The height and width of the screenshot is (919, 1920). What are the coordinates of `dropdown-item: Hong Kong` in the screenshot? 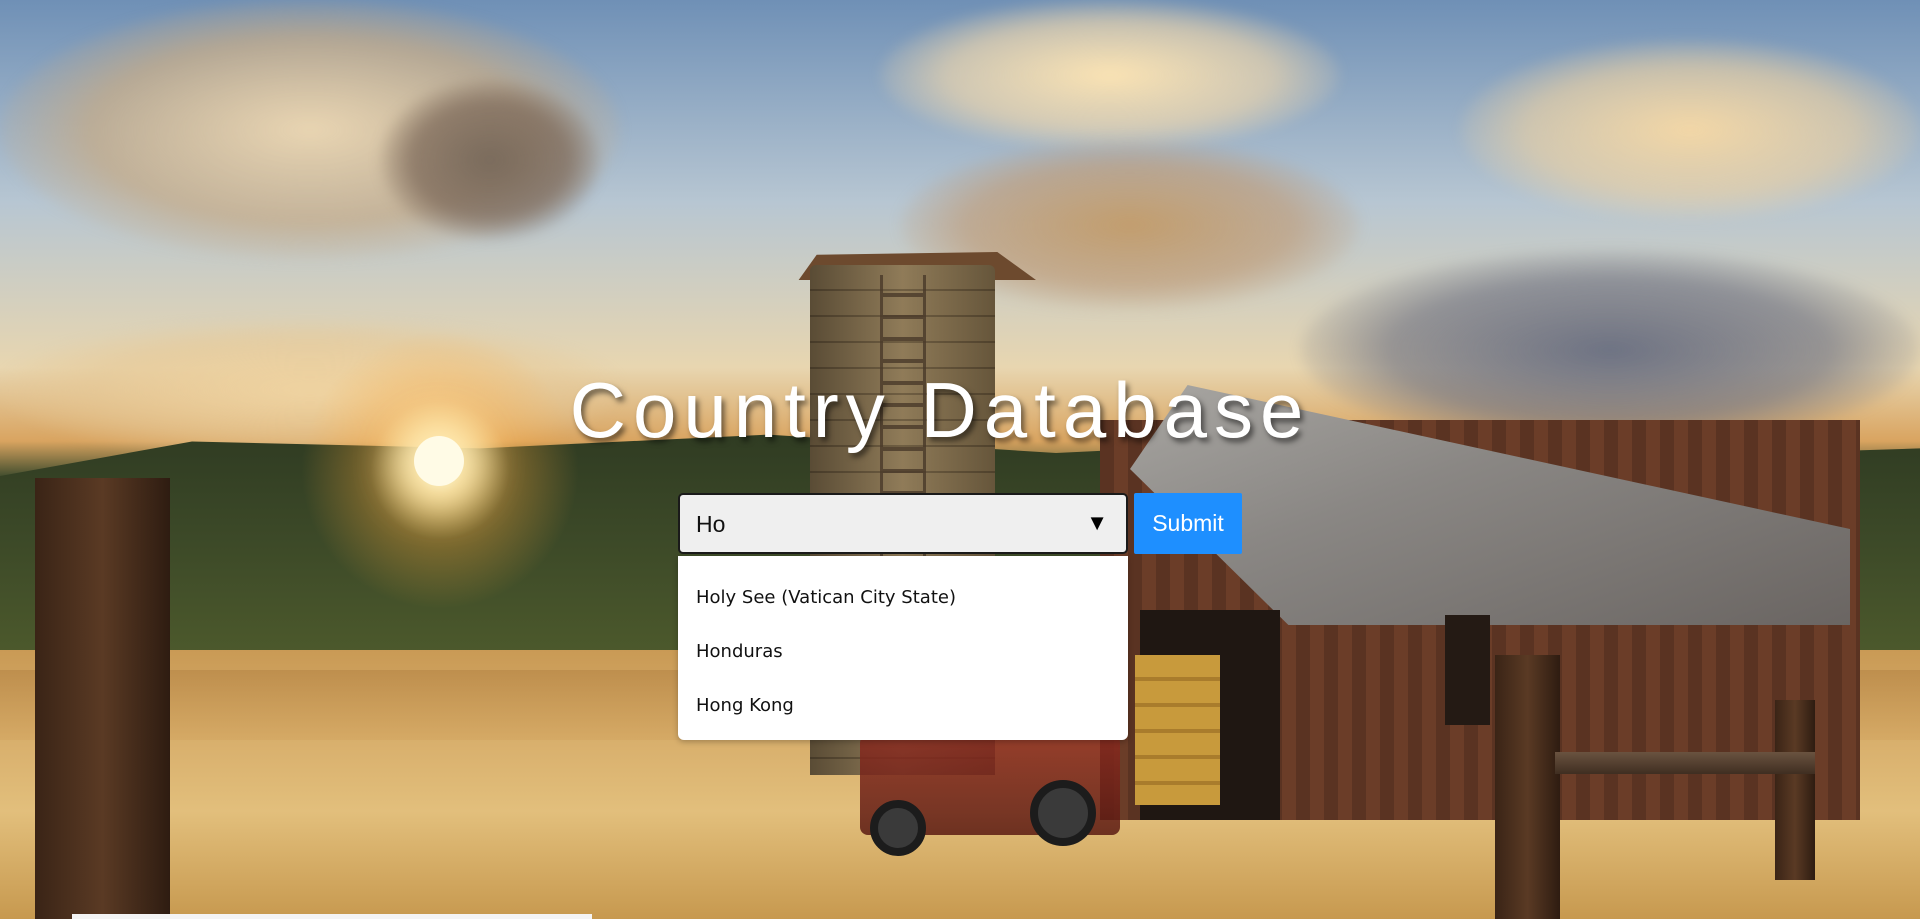 It's located at (903, 706).